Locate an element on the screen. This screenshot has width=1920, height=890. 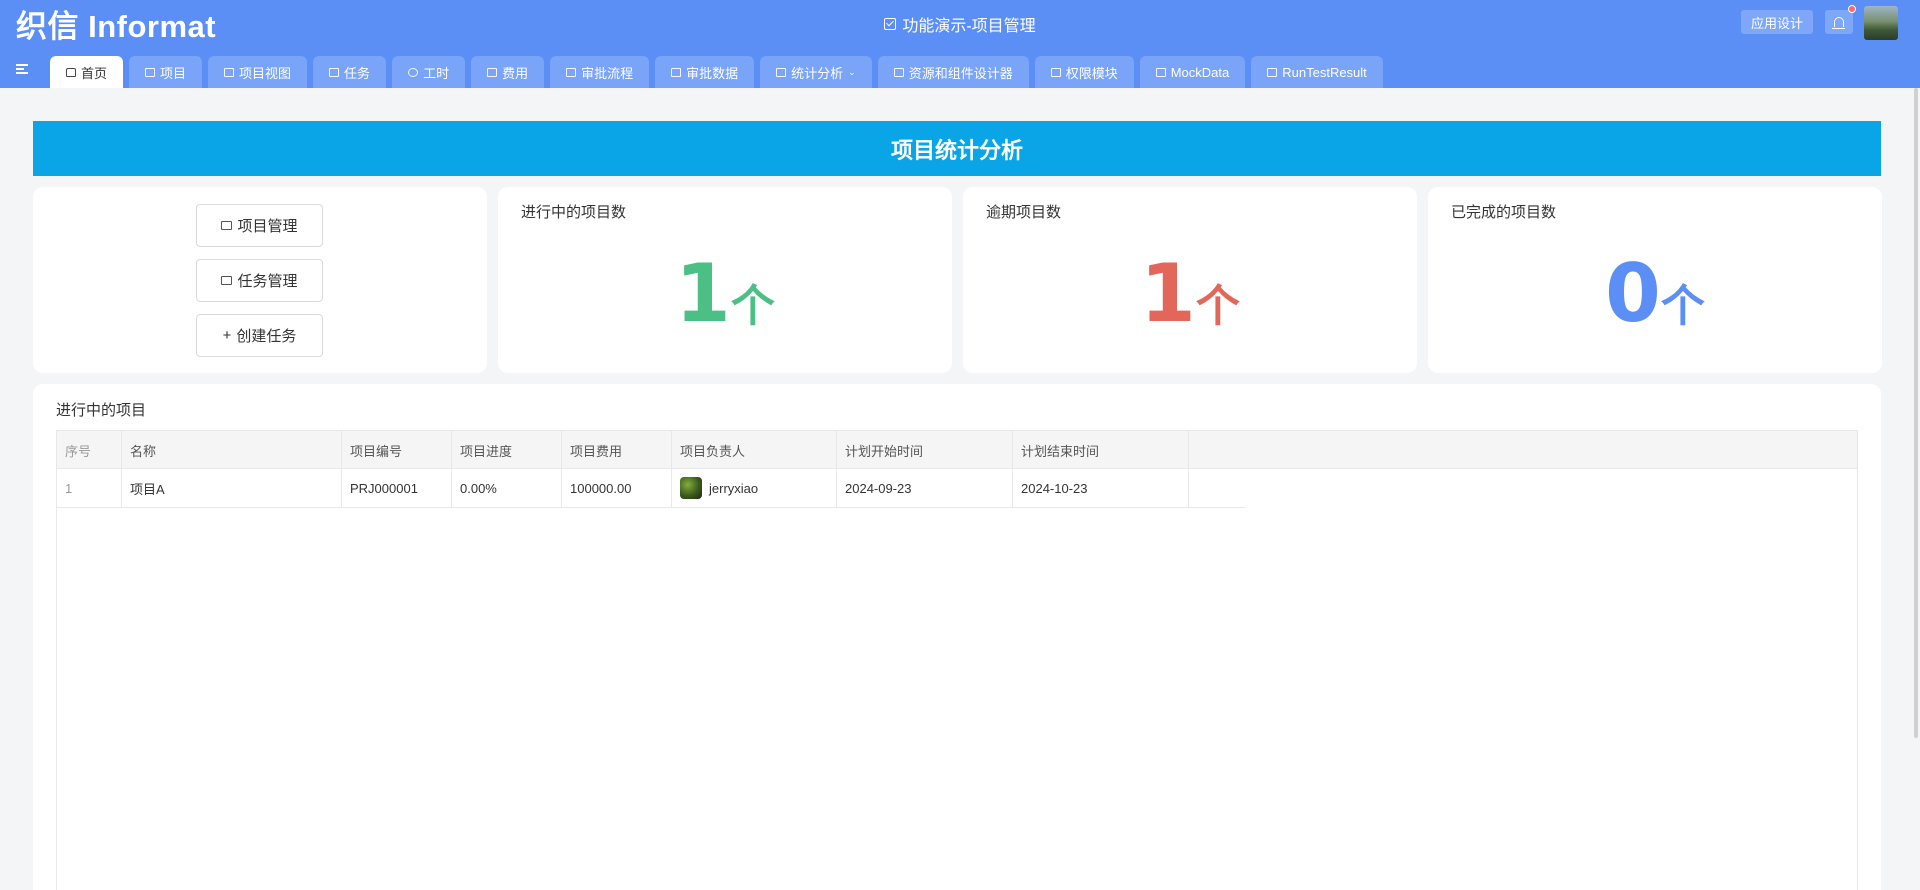
table-header: 序号 名称 项目编号 项目进度 项目费用 项目负责人 计划开始时间 计划结束时间 is located at coordinates (957, 450).